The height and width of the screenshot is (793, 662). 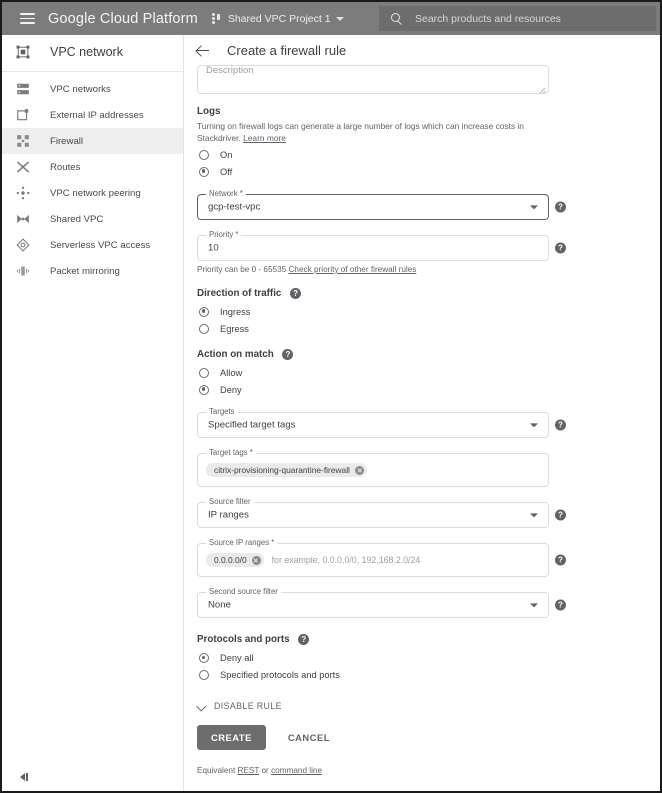 What do you see at coordinates (422, 50) in the screenshot?
I see `page-header: Create a firewall rule` at bounding box center [422, 50].